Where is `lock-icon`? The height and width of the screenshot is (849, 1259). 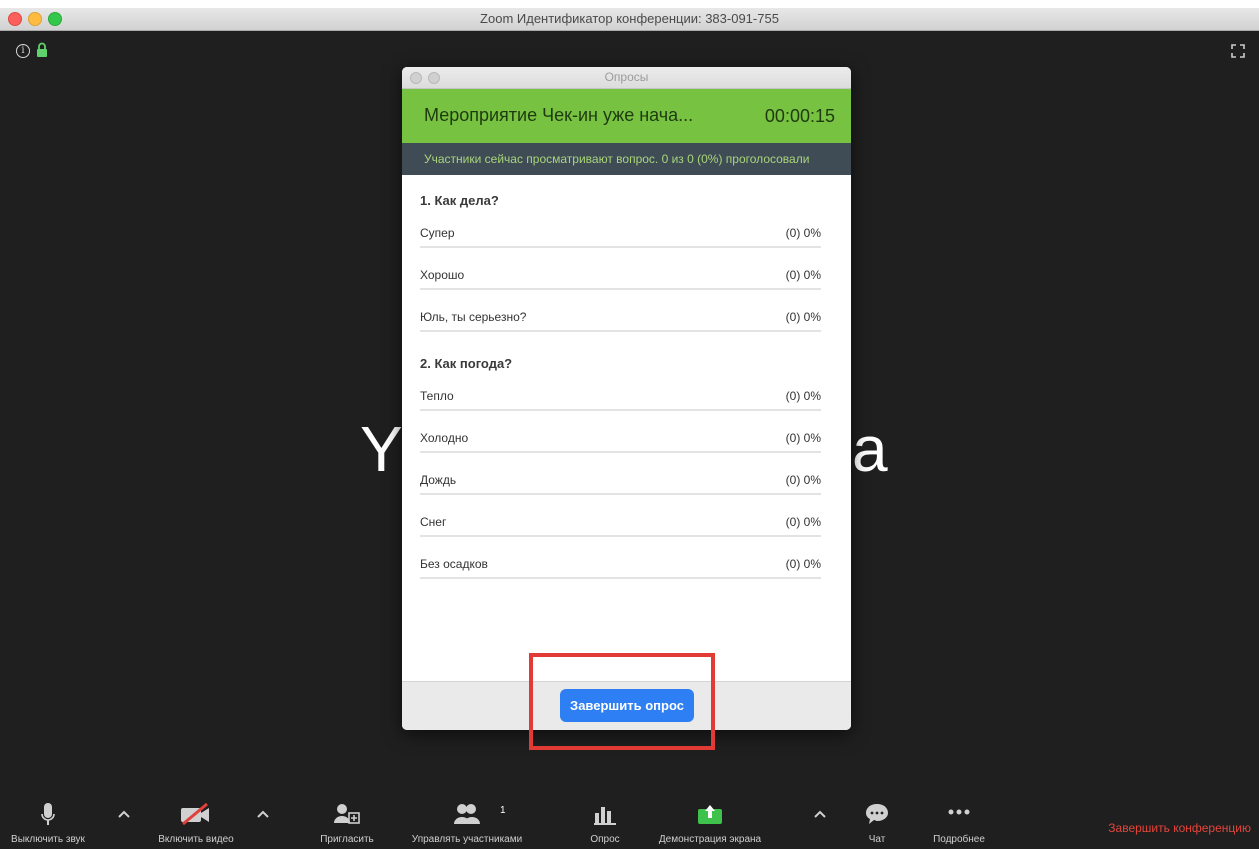 lock-icon is located at coordinates (42, 50).